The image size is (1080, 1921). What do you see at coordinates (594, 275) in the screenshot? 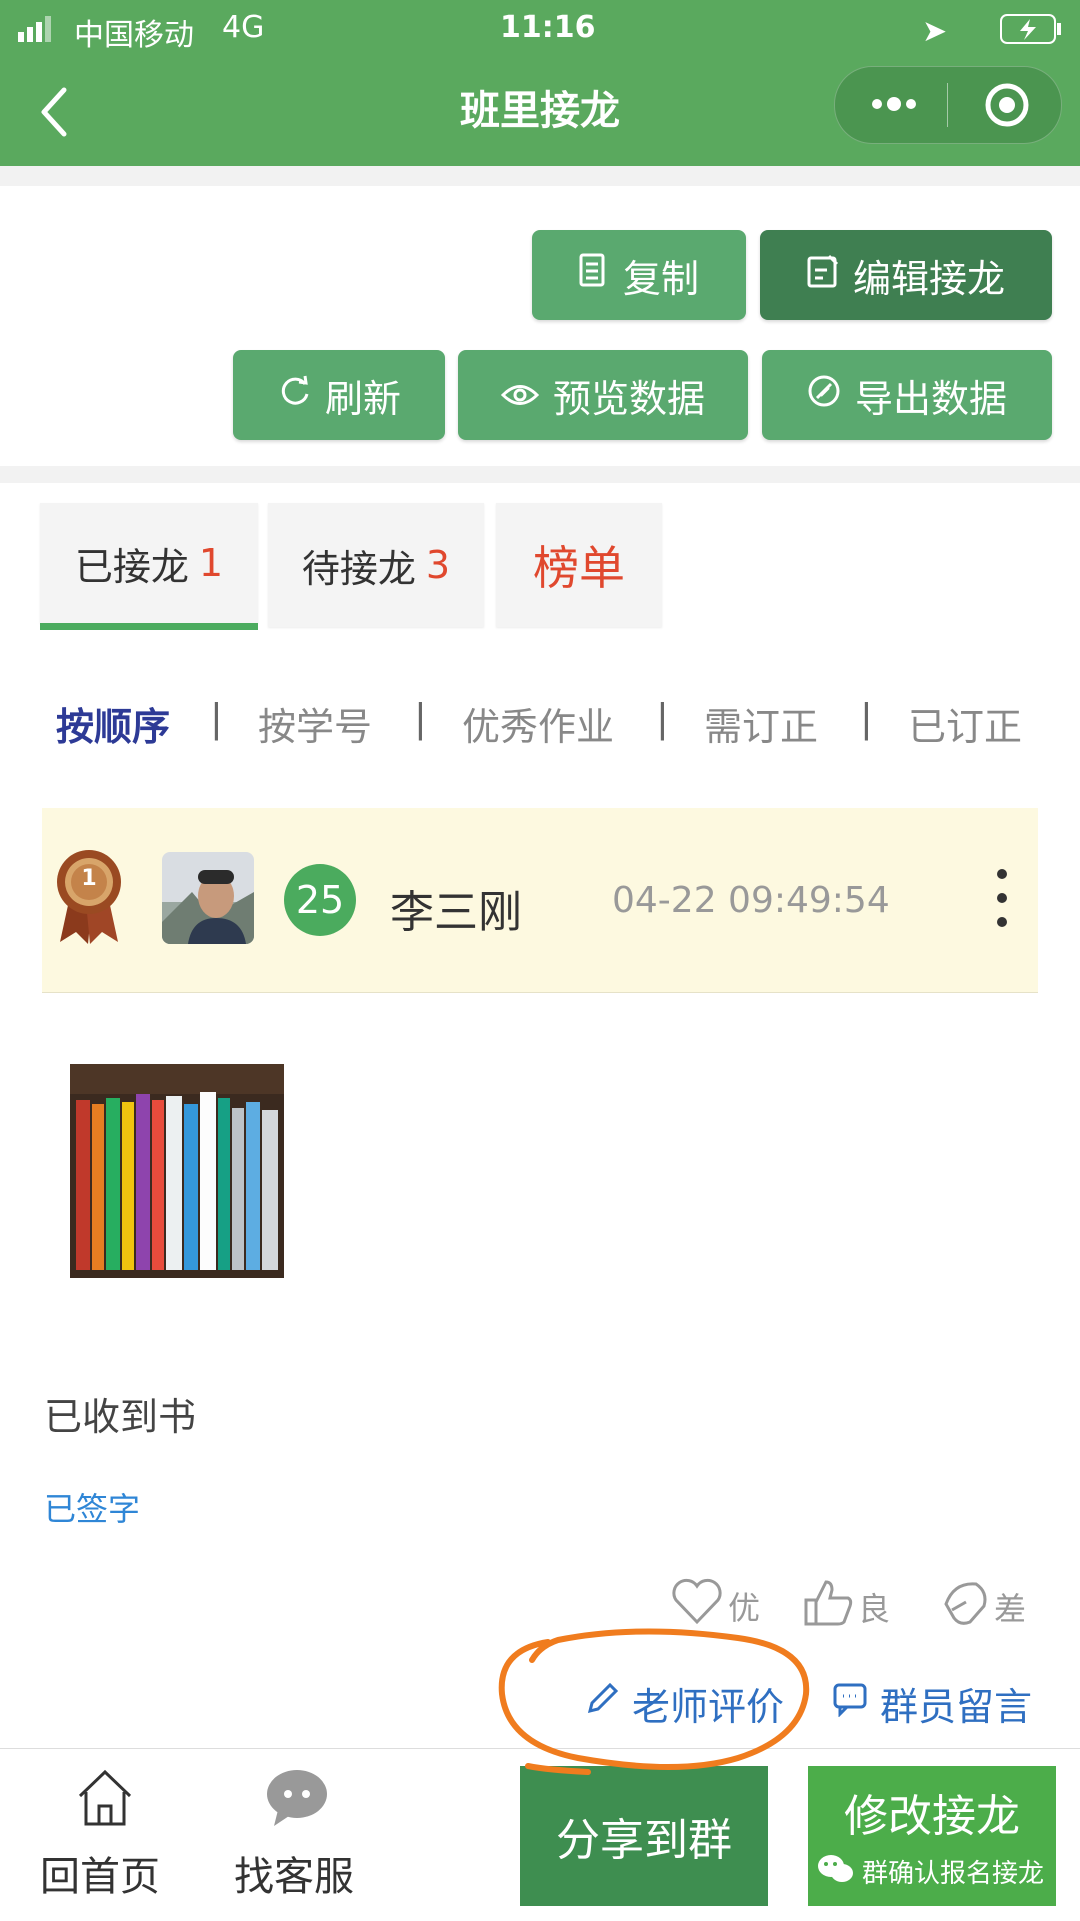
I see `document-icon` at bounding box center [594, 275].